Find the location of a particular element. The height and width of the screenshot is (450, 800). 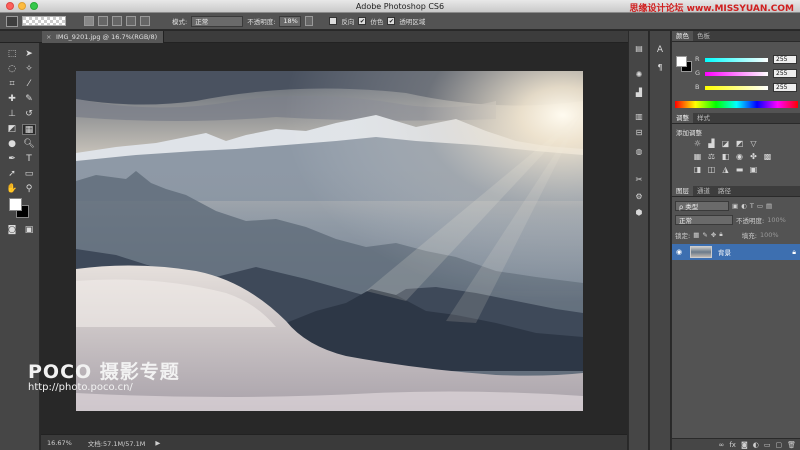

black-white-icon: ◧ is located at coordinates (725, 157).